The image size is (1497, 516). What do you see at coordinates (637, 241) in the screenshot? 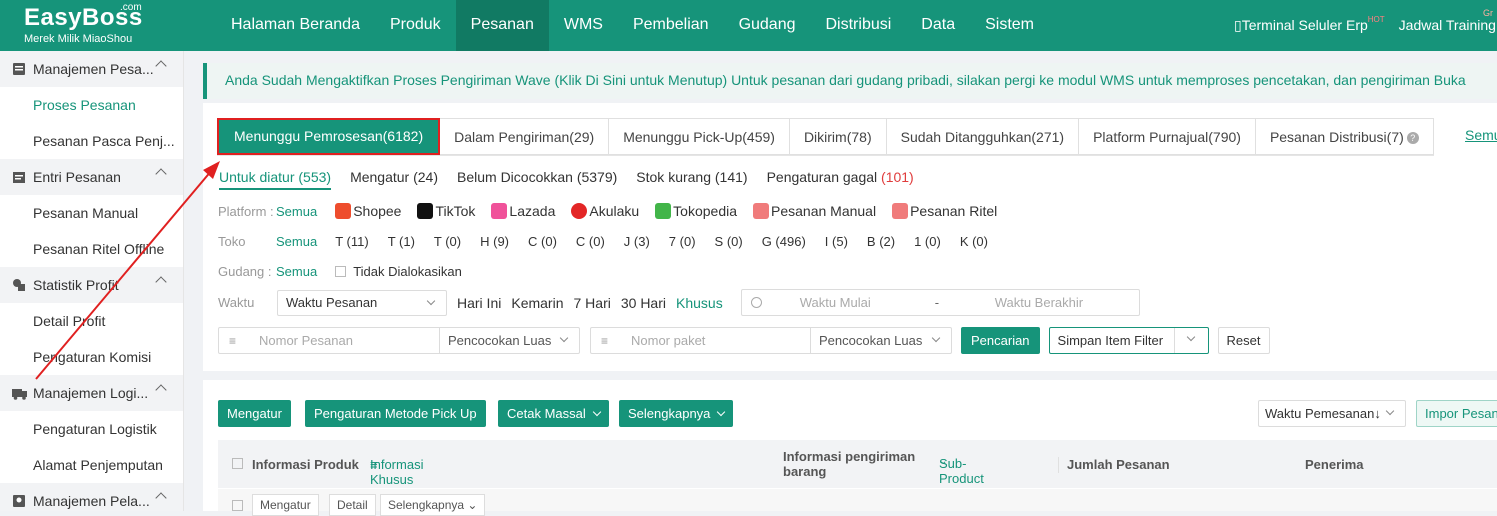
I see `store-option: J (3)` at bounding box center [637, 241].